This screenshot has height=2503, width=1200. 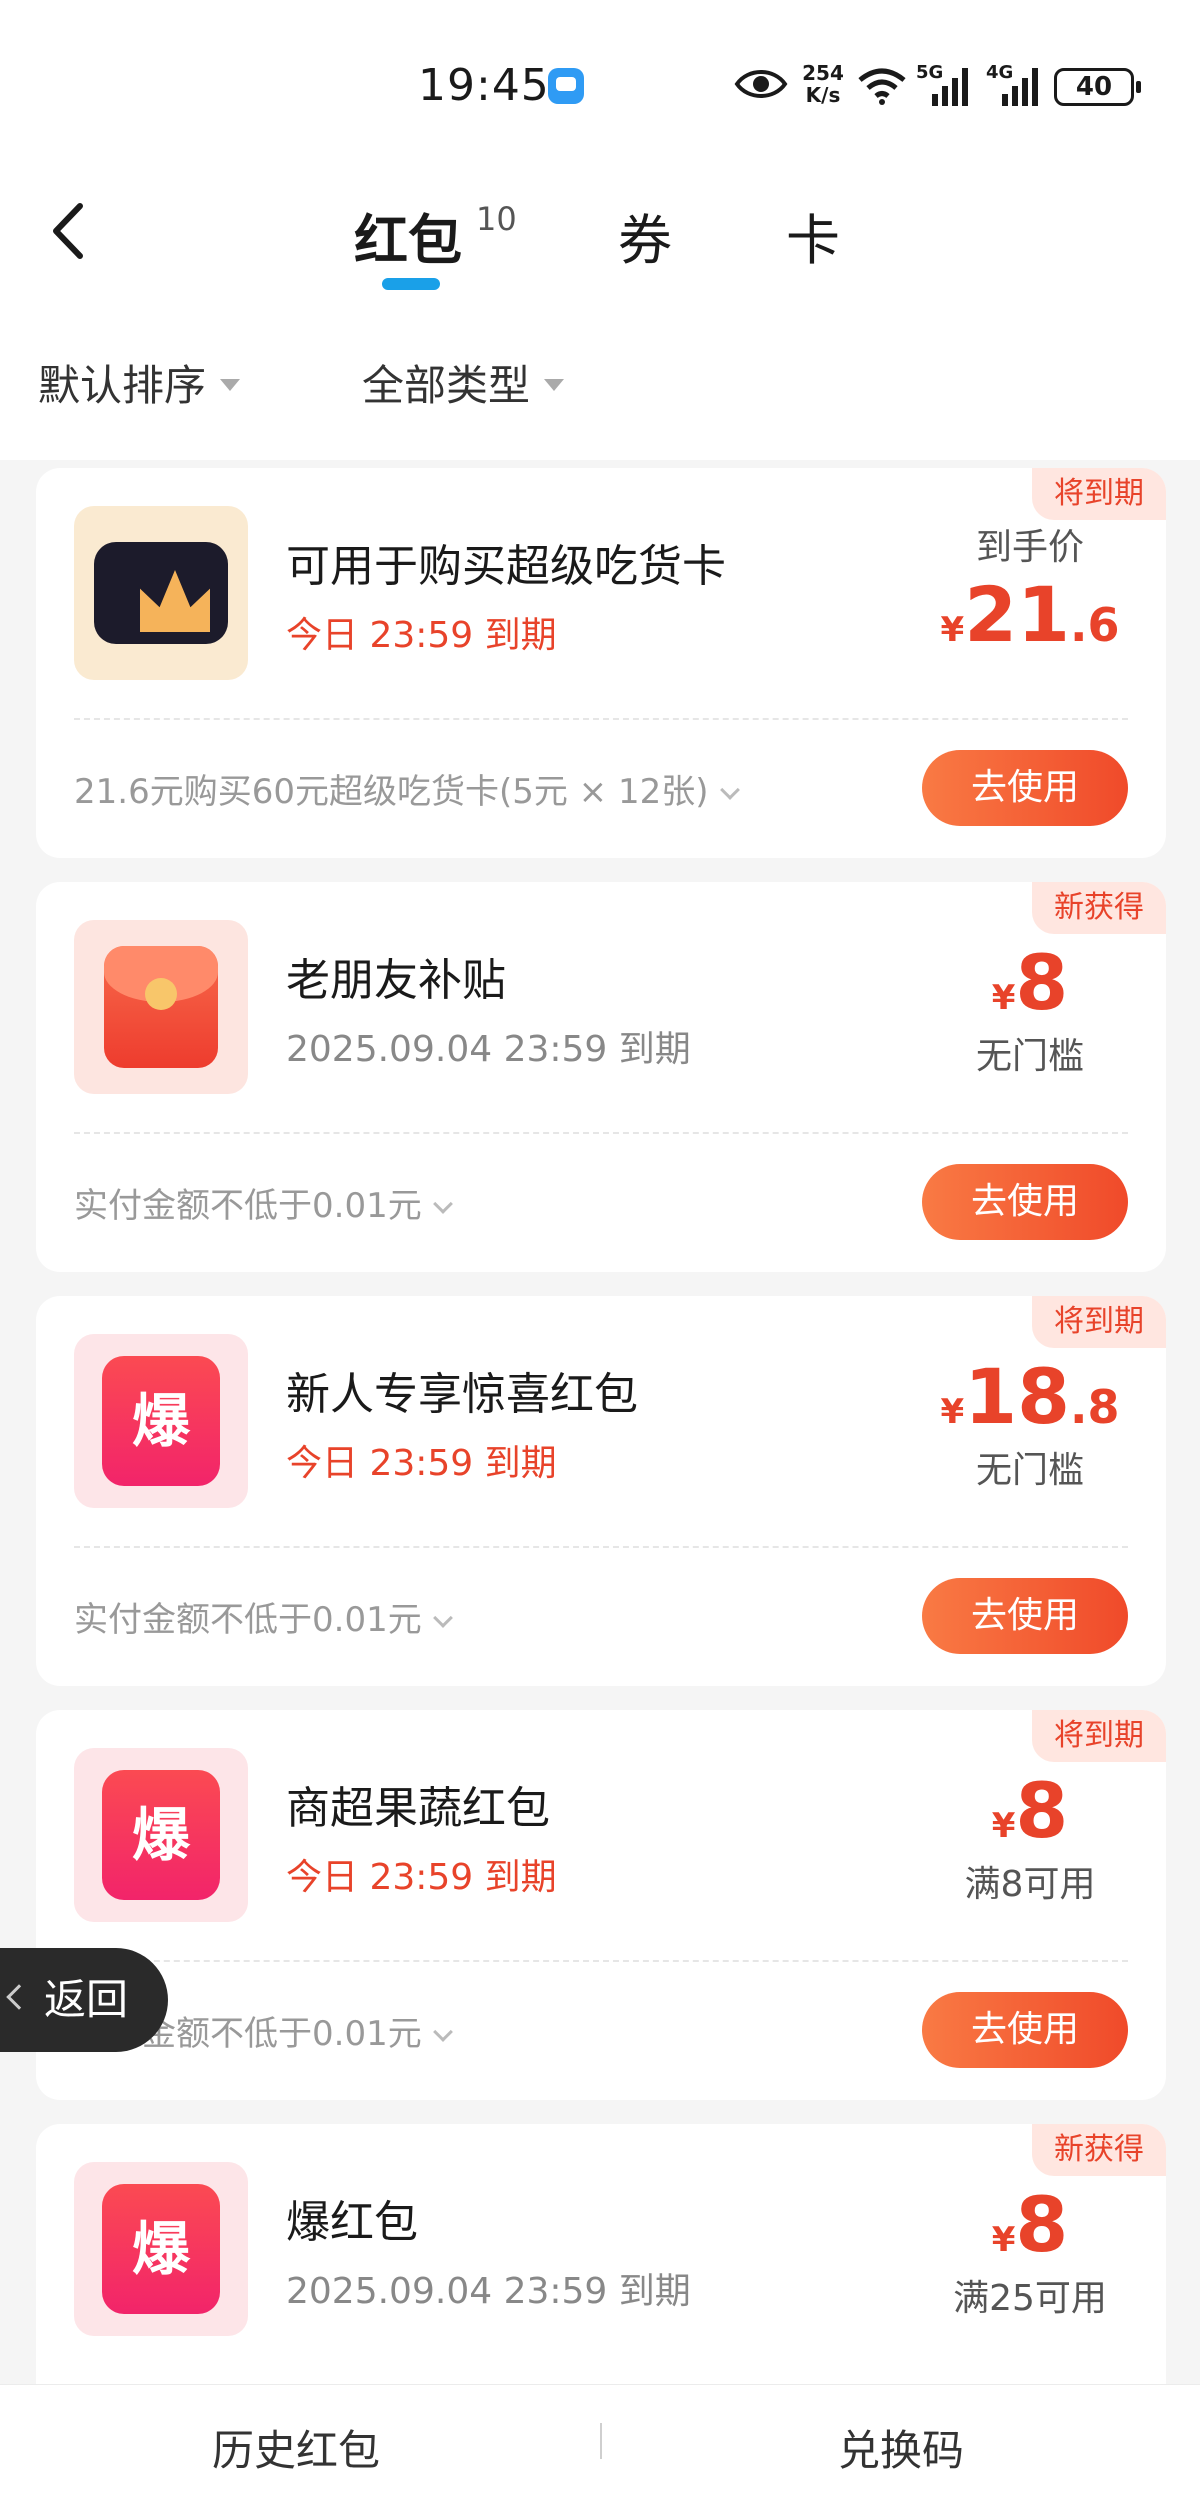 I want to click on crown-card-icon, so click(x=161, y=593).